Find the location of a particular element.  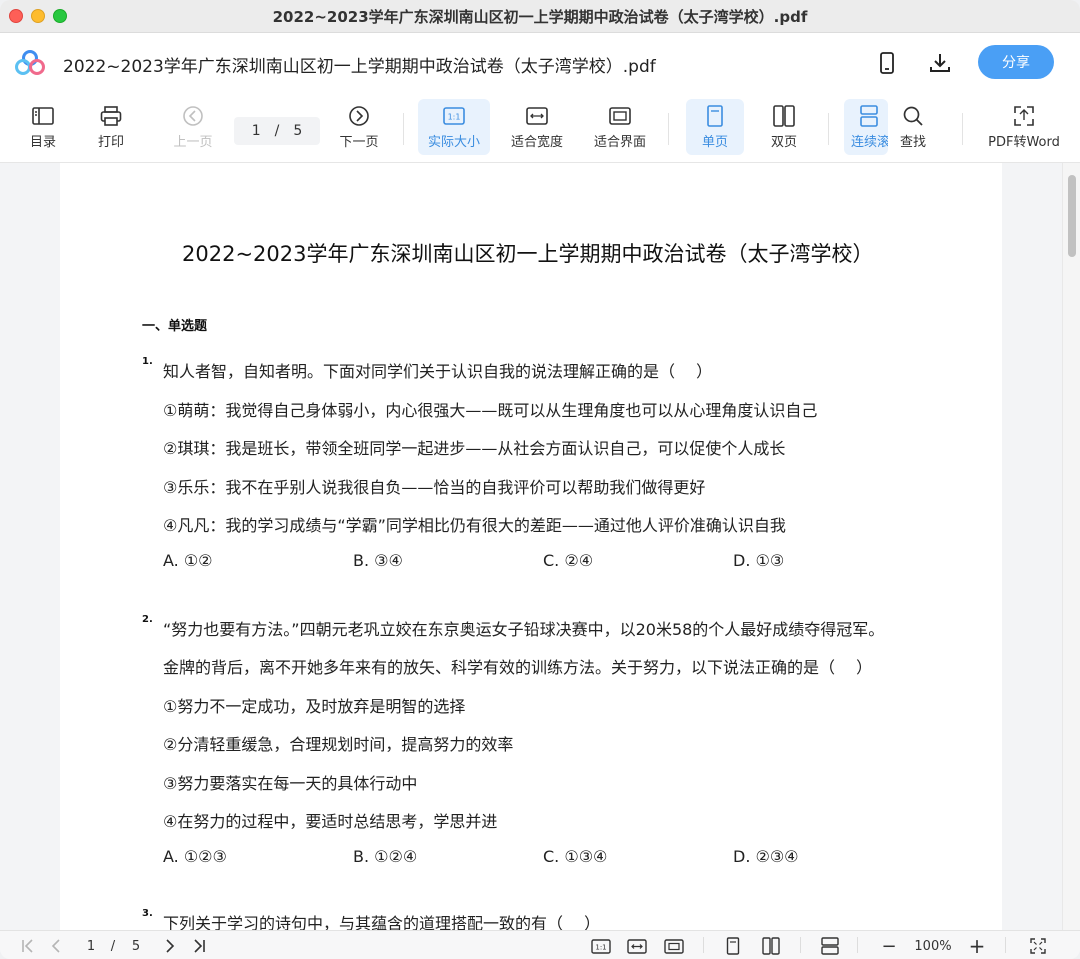

print-button: 打印 is located at coordinates (111, 127).